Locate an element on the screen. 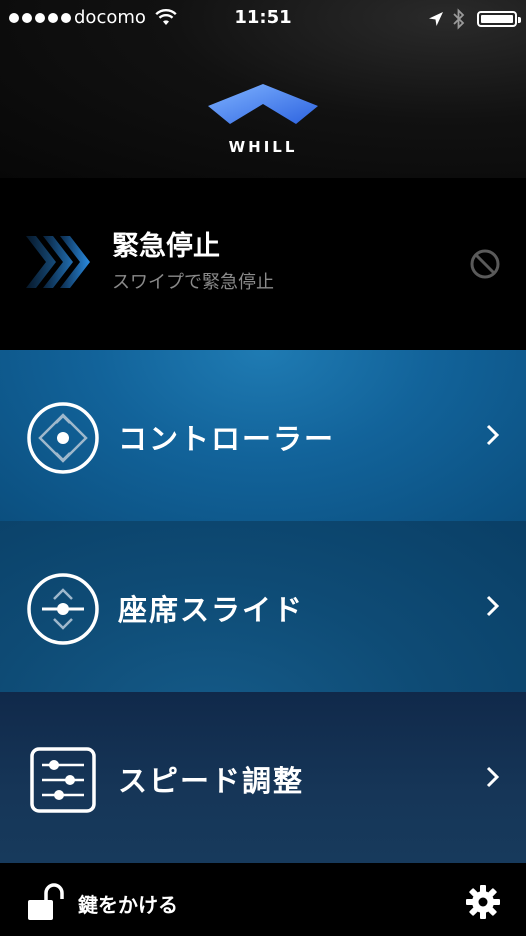 Image resolution: width=526 pixels, height=936 pixels. whill-logo is located at coordinates (263, 104).